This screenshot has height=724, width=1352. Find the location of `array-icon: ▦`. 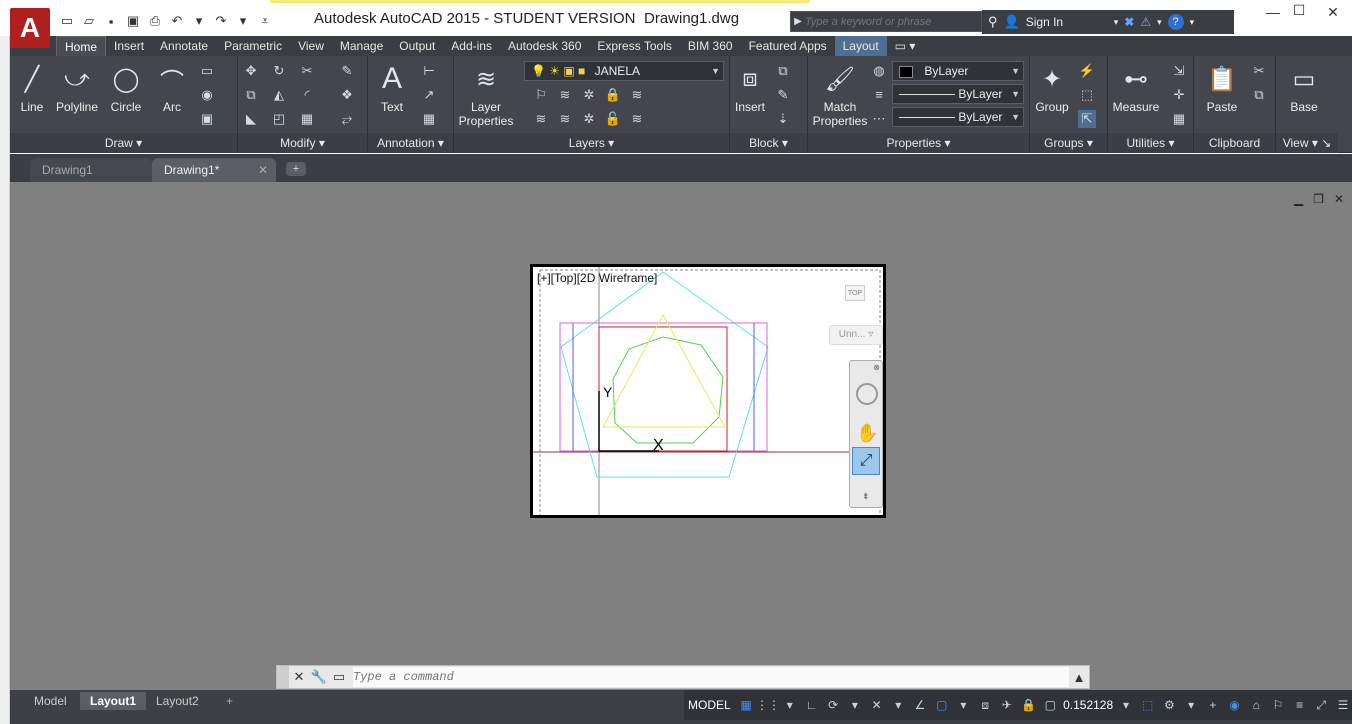

array-icon: ▦ is located at coordinates (307, 119).